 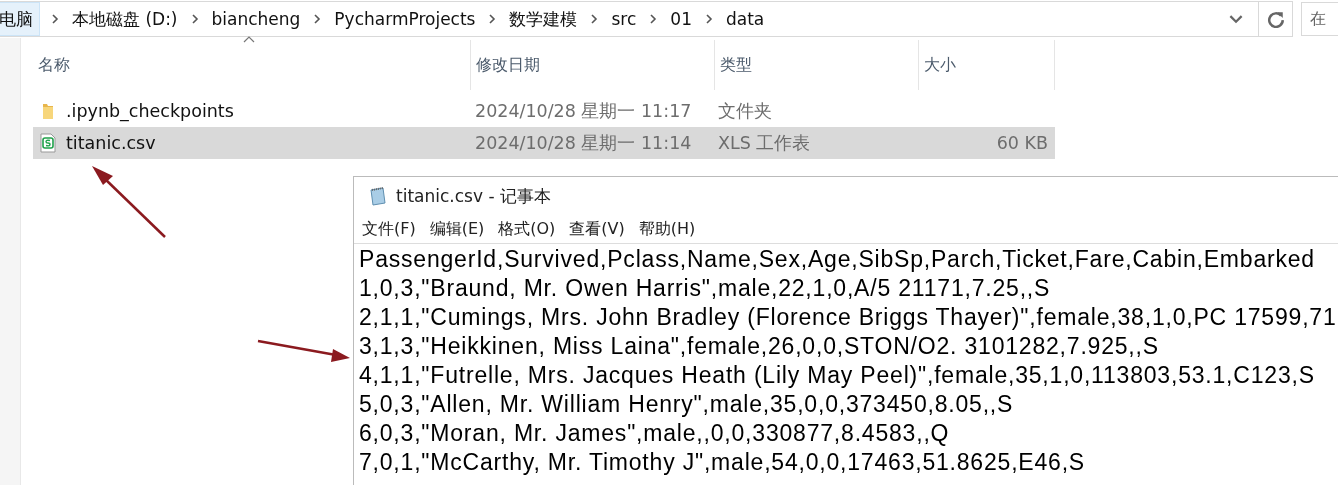 I want to click on file-row: .ipynb_checkpoints 2024/10/28 星期一 11:17 文件夹, so click(x=544, y=111).